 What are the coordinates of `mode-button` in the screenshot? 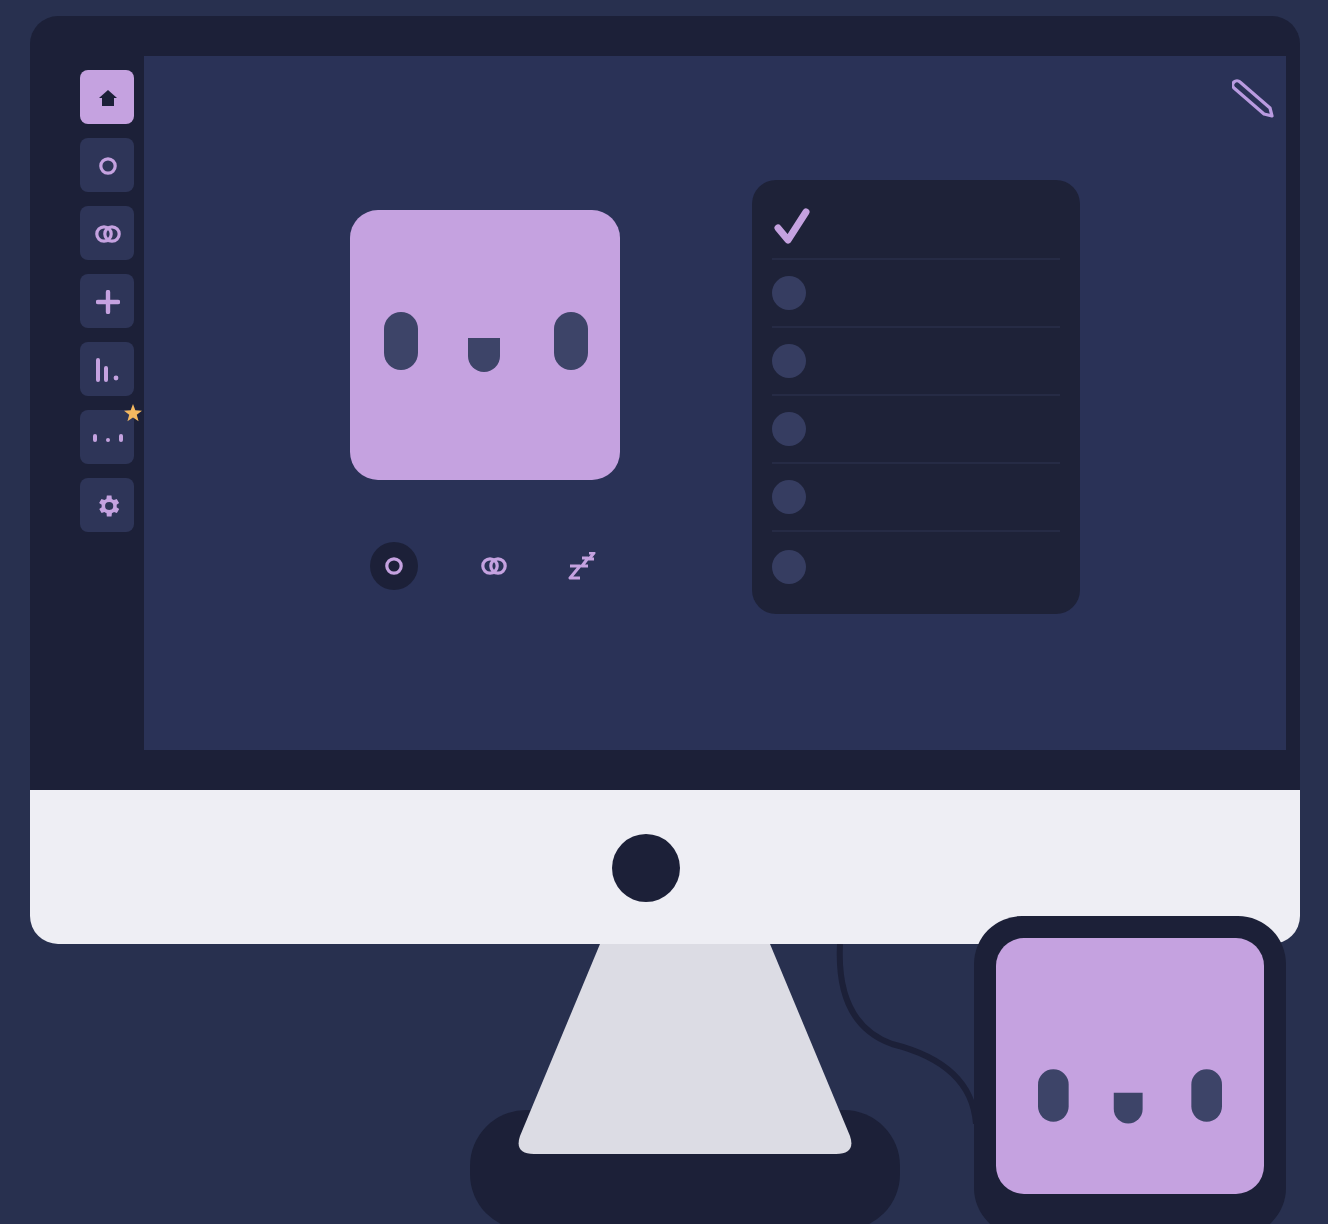 It's located at (394, 566).